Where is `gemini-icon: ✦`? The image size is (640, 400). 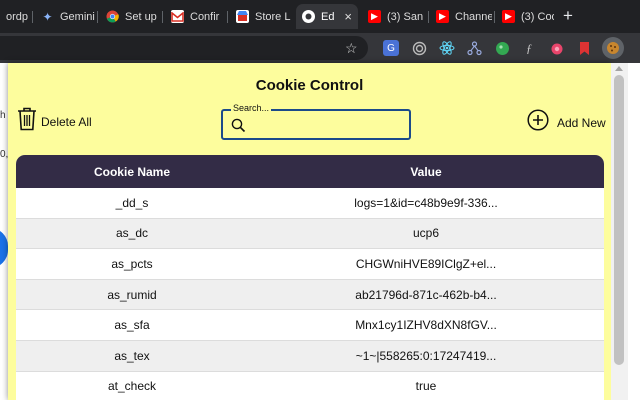 gemini-icon: ✦ is located at coordinates (47, 16).